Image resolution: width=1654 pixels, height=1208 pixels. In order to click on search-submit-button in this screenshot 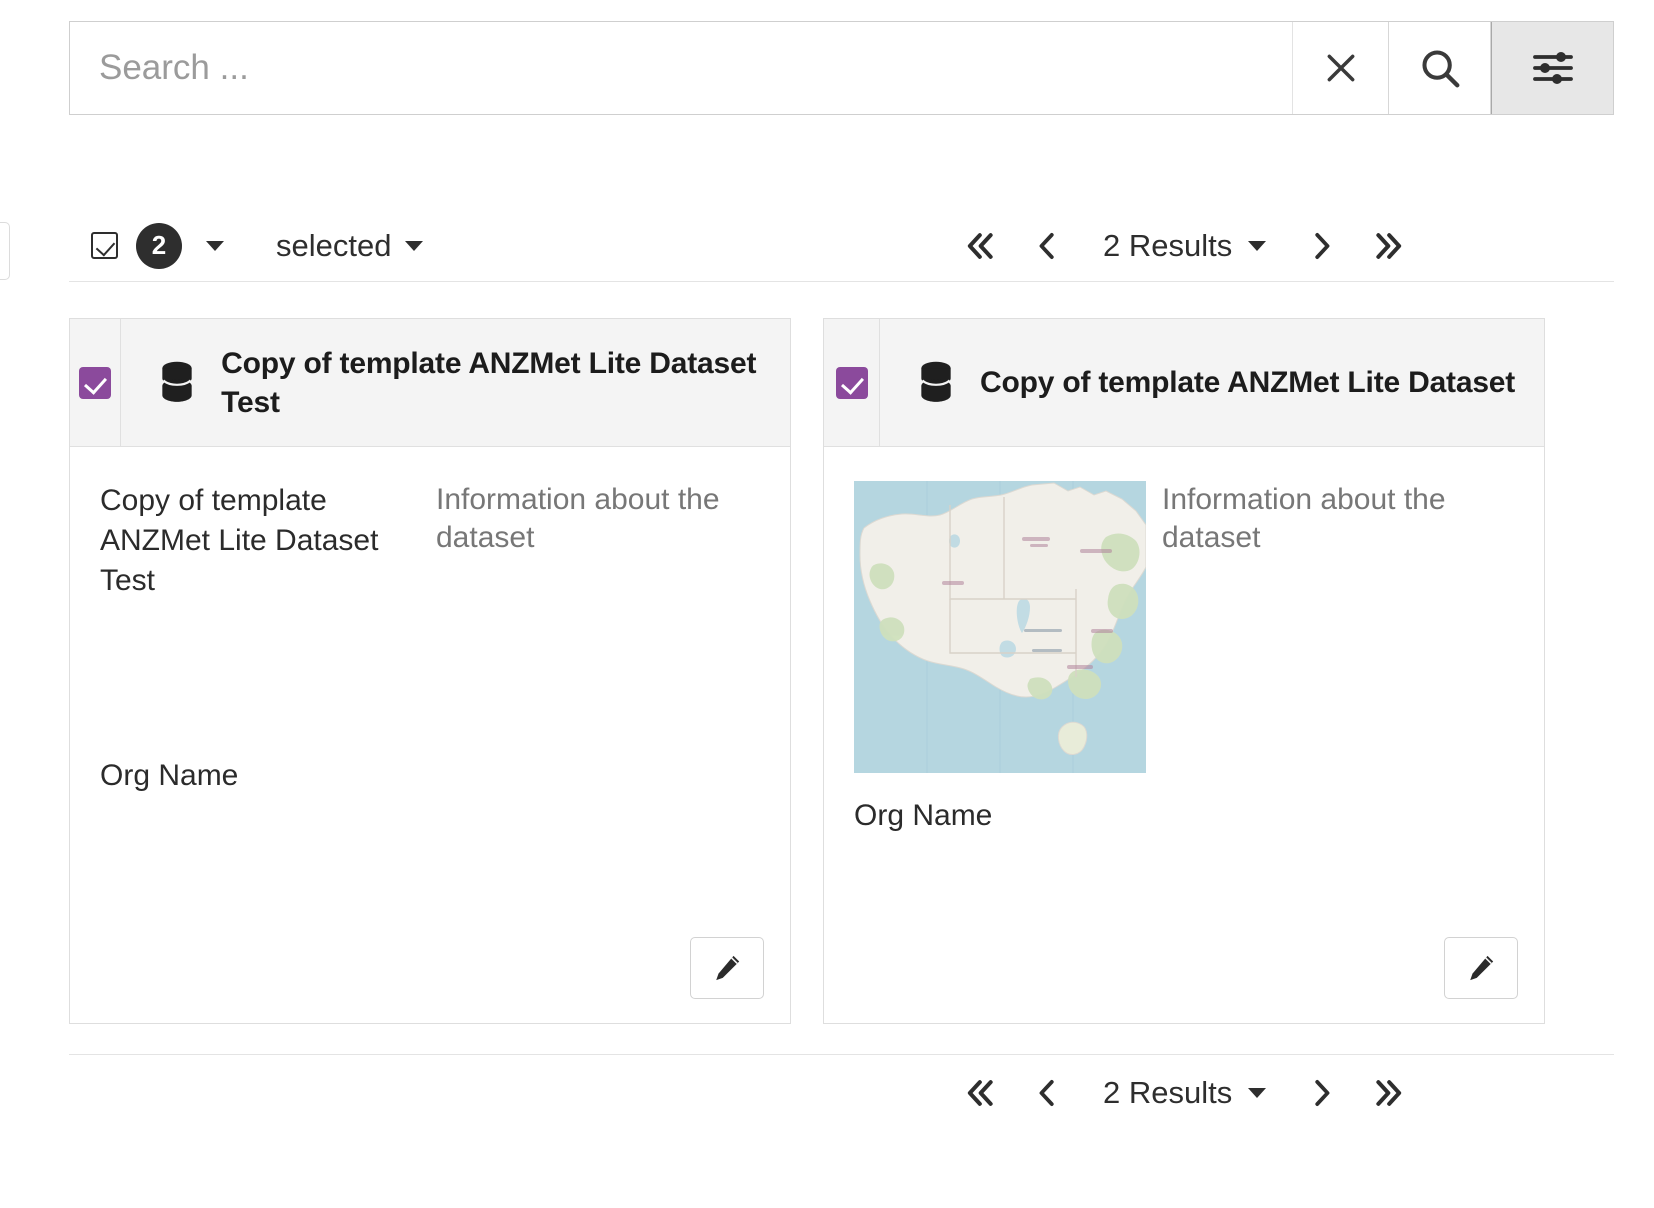, I will do `click(1440, 68)`.